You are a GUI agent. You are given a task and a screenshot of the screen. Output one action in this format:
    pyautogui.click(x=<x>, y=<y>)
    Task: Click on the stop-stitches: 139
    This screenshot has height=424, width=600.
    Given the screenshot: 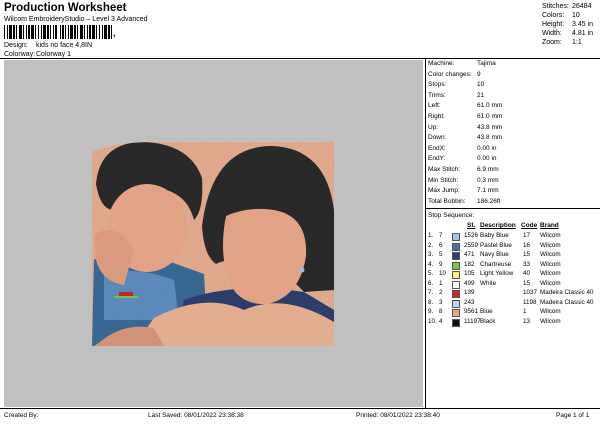 What is the action you would take?
    pyautogui.click(x=469, y=292)
    